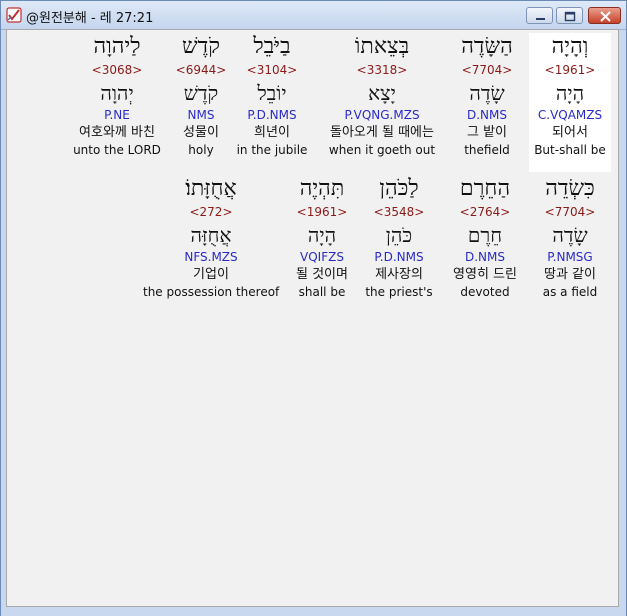 The image size is (627, 616). What do you see at coordinates (486, 132) in the screenshot?
I see `korean-gloss: 그 밭이` at bounding box center [486, 132].